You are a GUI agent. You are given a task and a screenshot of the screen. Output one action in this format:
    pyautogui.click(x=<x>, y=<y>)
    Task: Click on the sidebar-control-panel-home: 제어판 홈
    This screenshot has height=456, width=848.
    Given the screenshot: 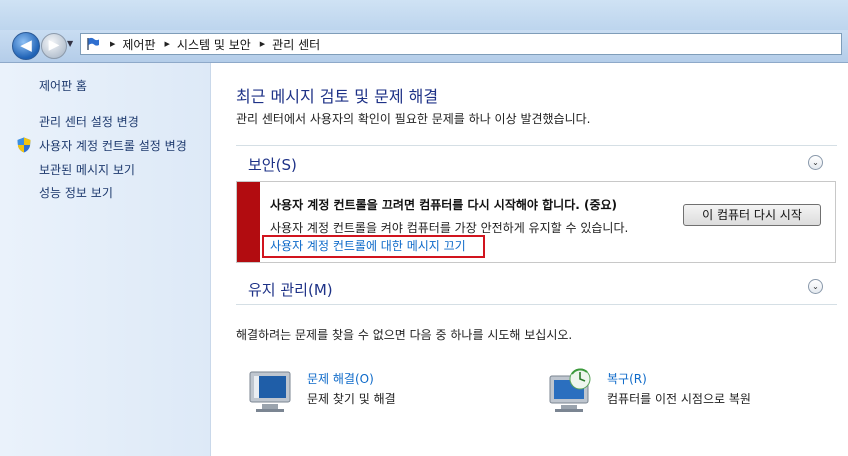 What is the action you would take?
    pyautogui.click(x=63, y=85)
    